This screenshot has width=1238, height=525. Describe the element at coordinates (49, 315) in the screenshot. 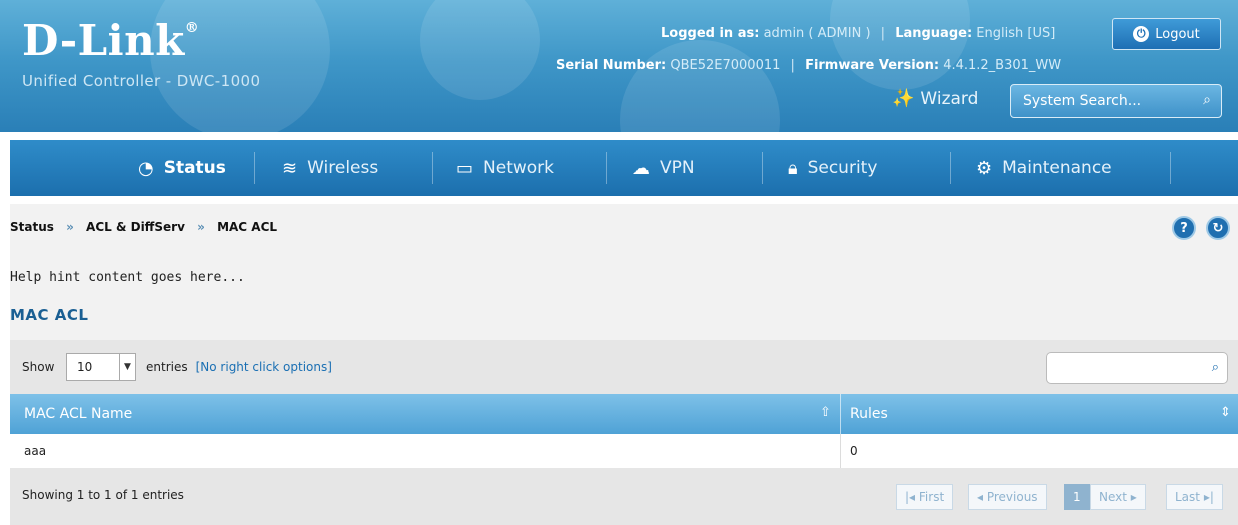

I see `page-title: MAC ACL` at that location.